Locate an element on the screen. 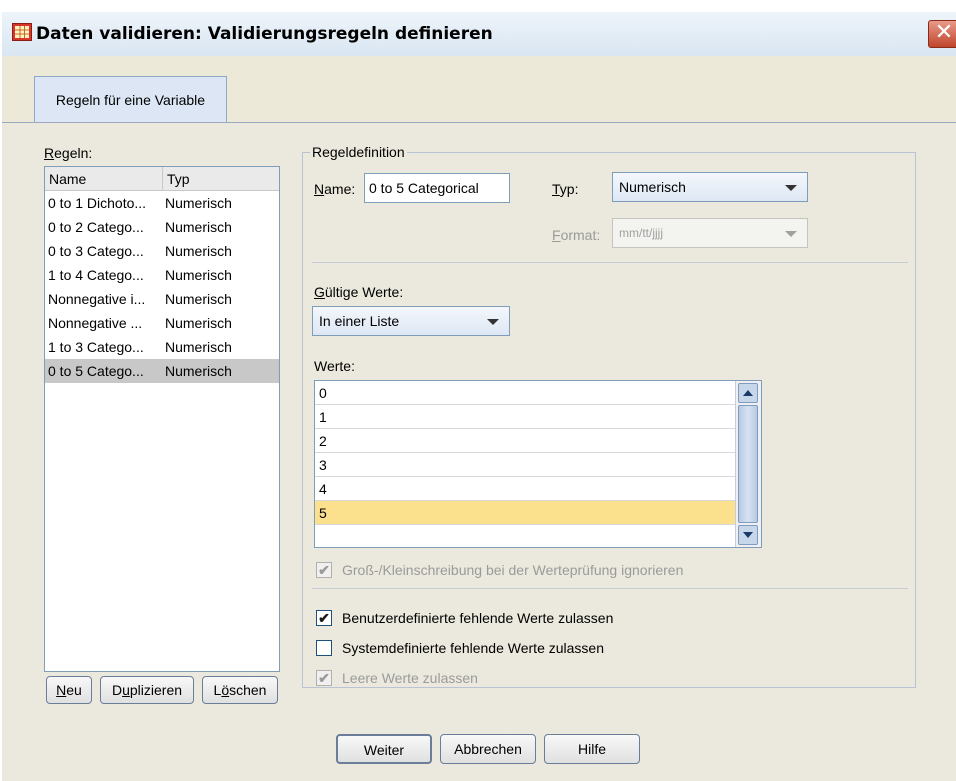  column-header-type: Typ is located at coordinates (221, 179).